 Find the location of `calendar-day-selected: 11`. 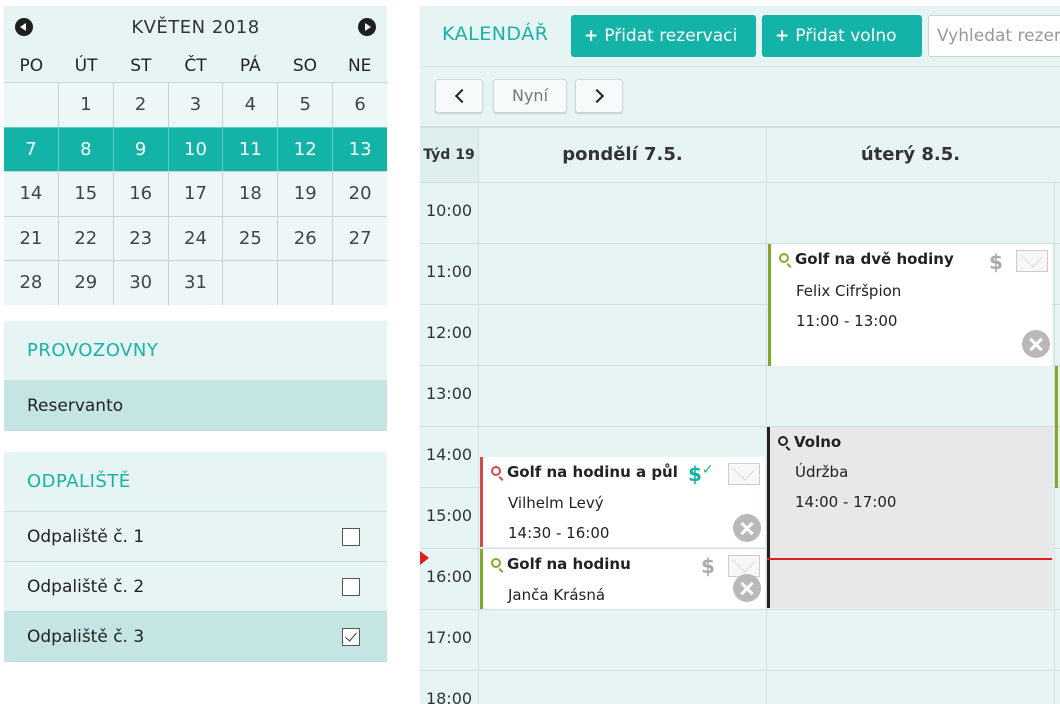

calendar-day-selected: 11 is located at coordinates (250, 149).